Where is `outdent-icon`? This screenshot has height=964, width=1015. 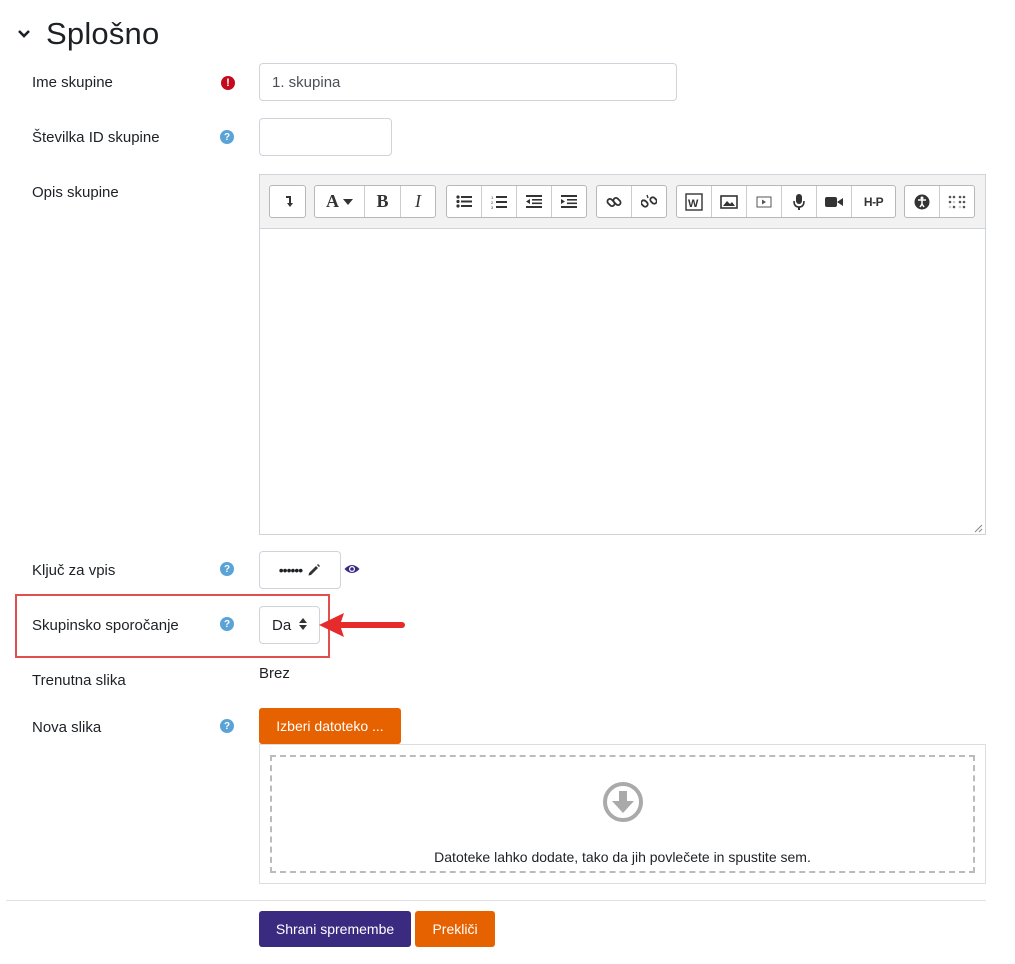 outdent-icon is located at coordinates (534, 201).